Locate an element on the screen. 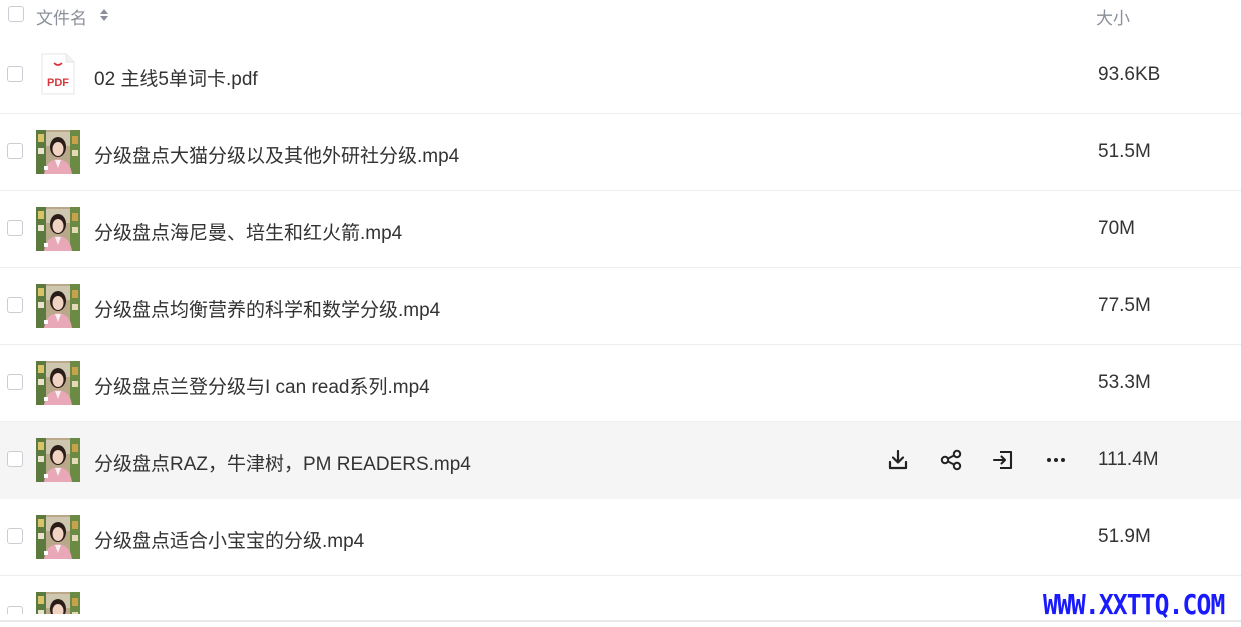 The height and width of the screenshot is (627, 1241). move-button is located at coordinates (1003, 460).